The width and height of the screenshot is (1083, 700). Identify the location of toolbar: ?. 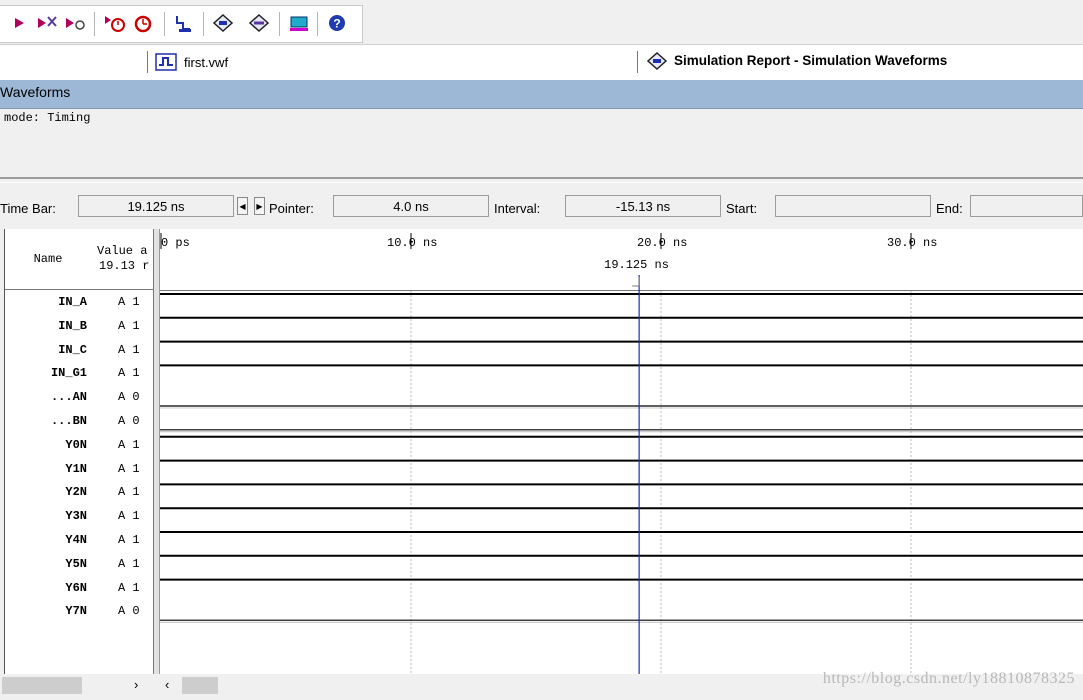
(541, 22).